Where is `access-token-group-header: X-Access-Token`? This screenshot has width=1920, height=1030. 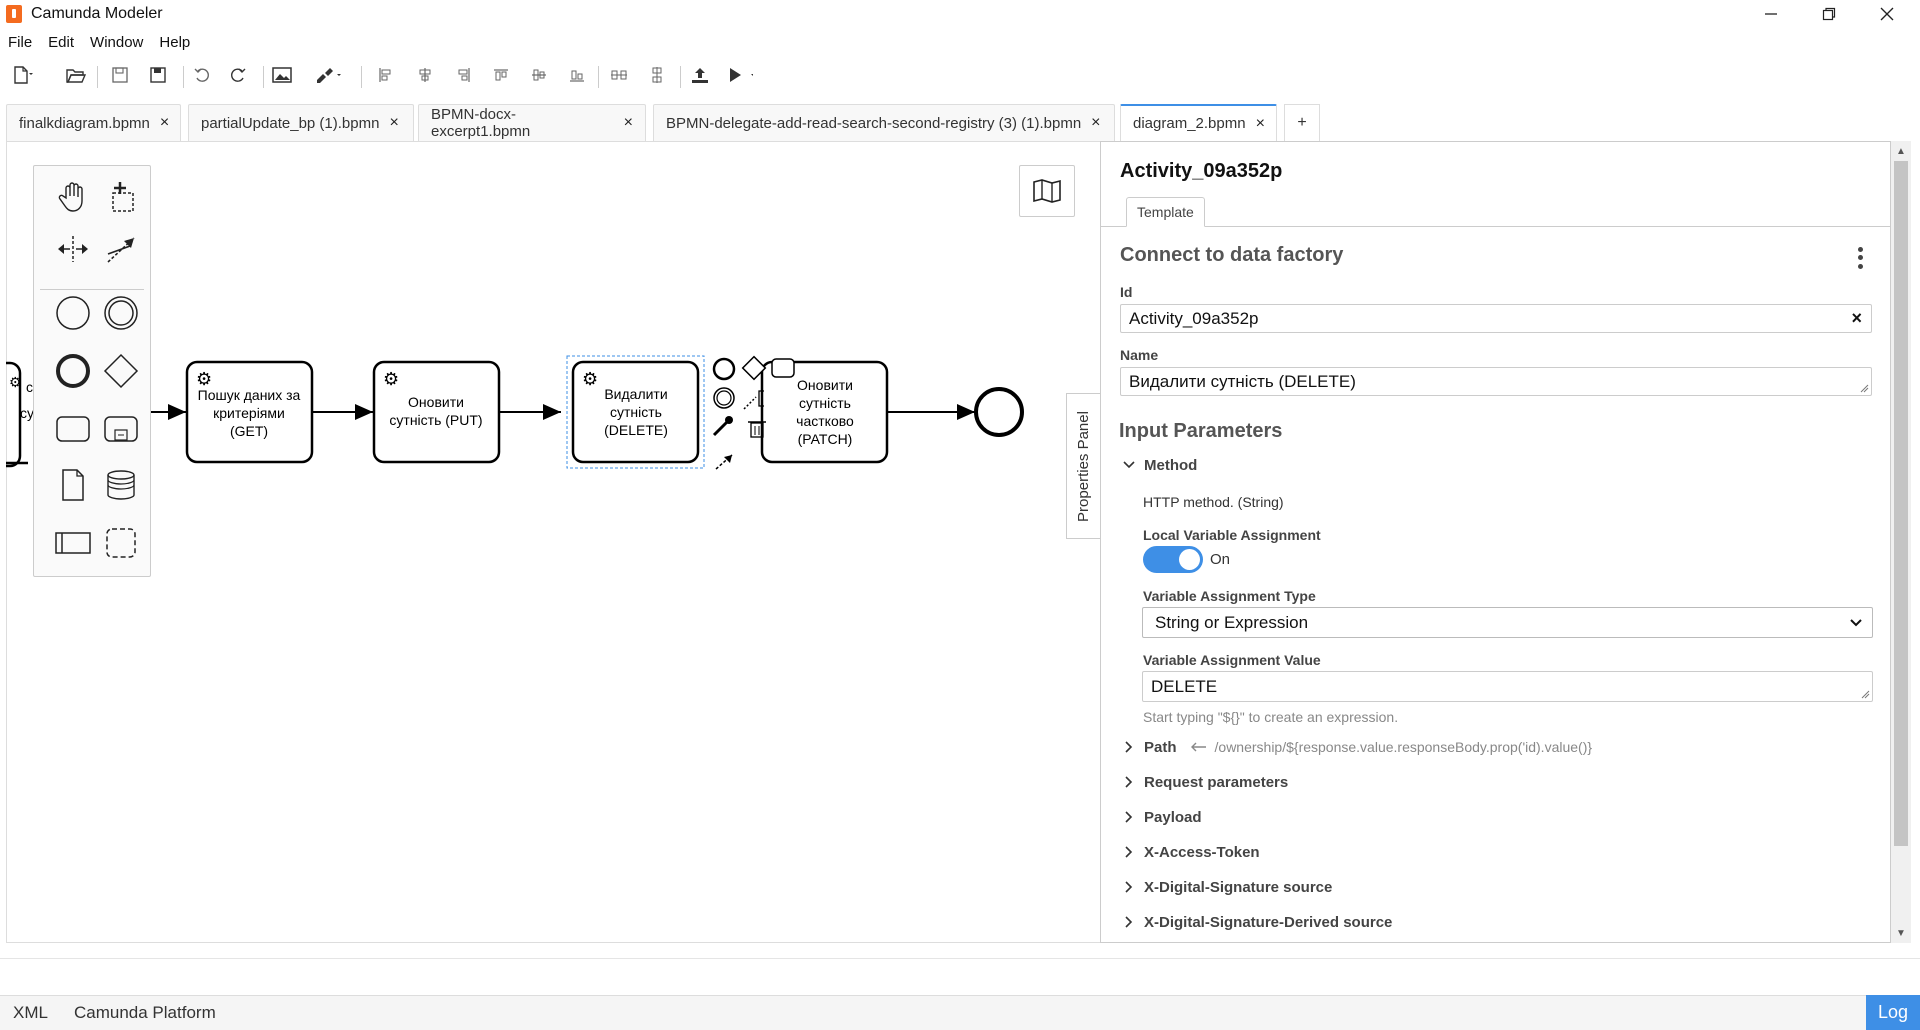 access-token-group-header: X-Access-Token is located at coordinates (1191, 852).